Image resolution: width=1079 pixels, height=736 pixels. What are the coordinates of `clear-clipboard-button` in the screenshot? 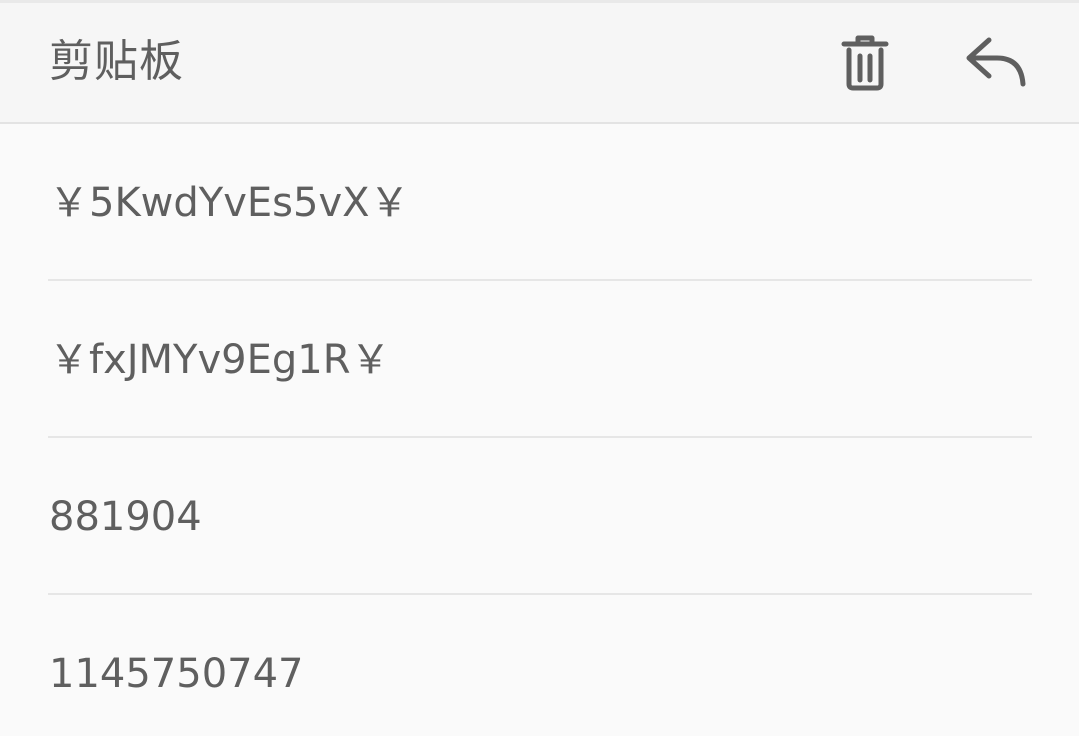 It's located at (865, 62).